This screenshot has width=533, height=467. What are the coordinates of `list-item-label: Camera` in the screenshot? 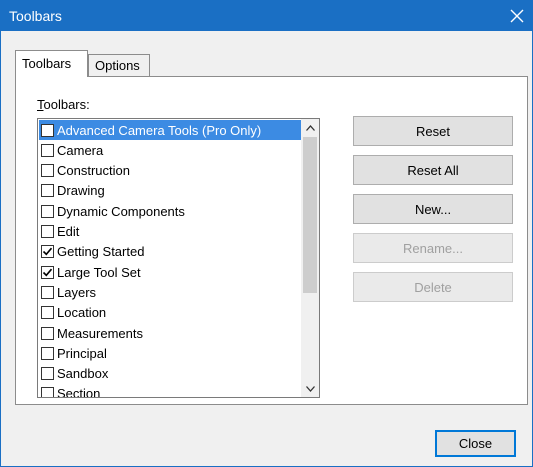 It's located at (80, 150).